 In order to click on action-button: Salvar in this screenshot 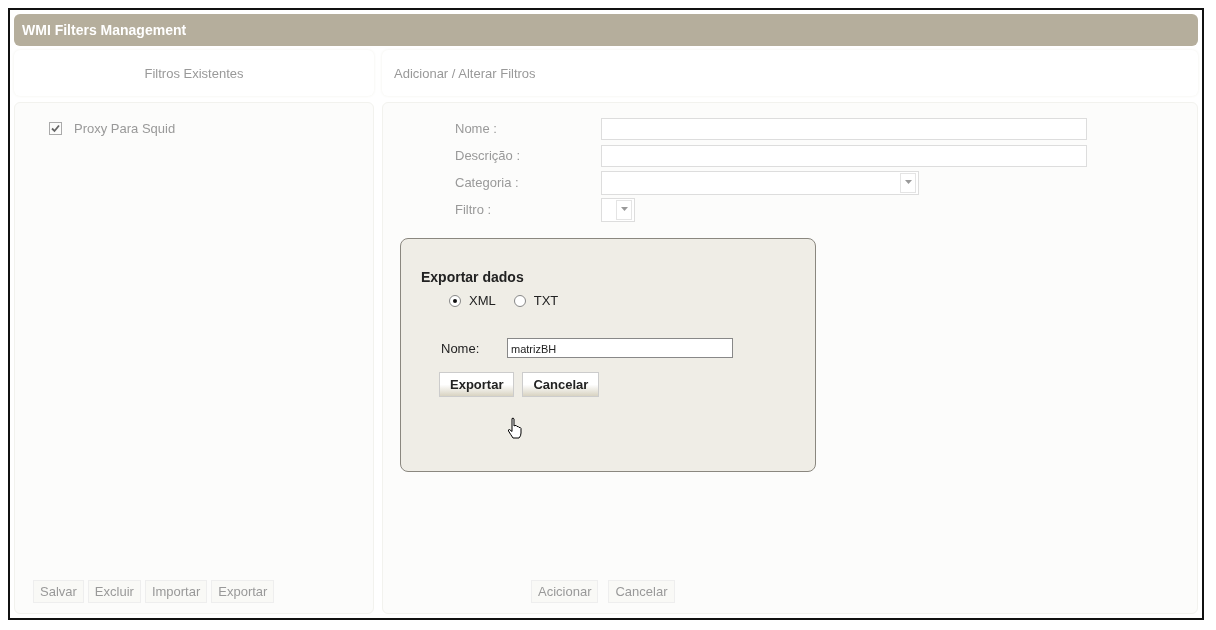, I will do `click(58, 591)`.